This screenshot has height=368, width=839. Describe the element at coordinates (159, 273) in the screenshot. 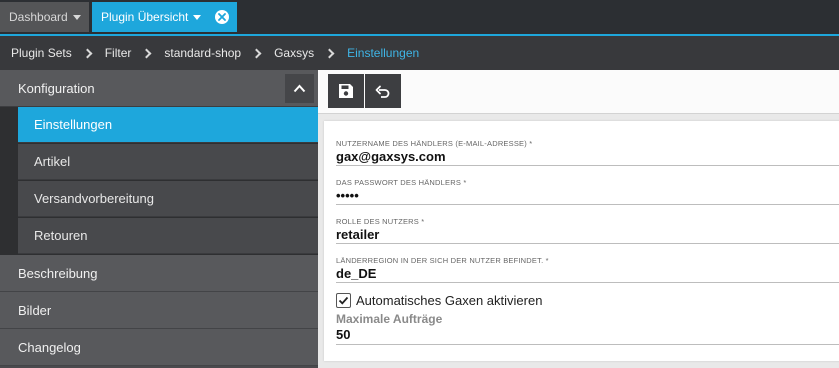

I see `sidebar-item-beschreibung: Beschreibung` at that location.